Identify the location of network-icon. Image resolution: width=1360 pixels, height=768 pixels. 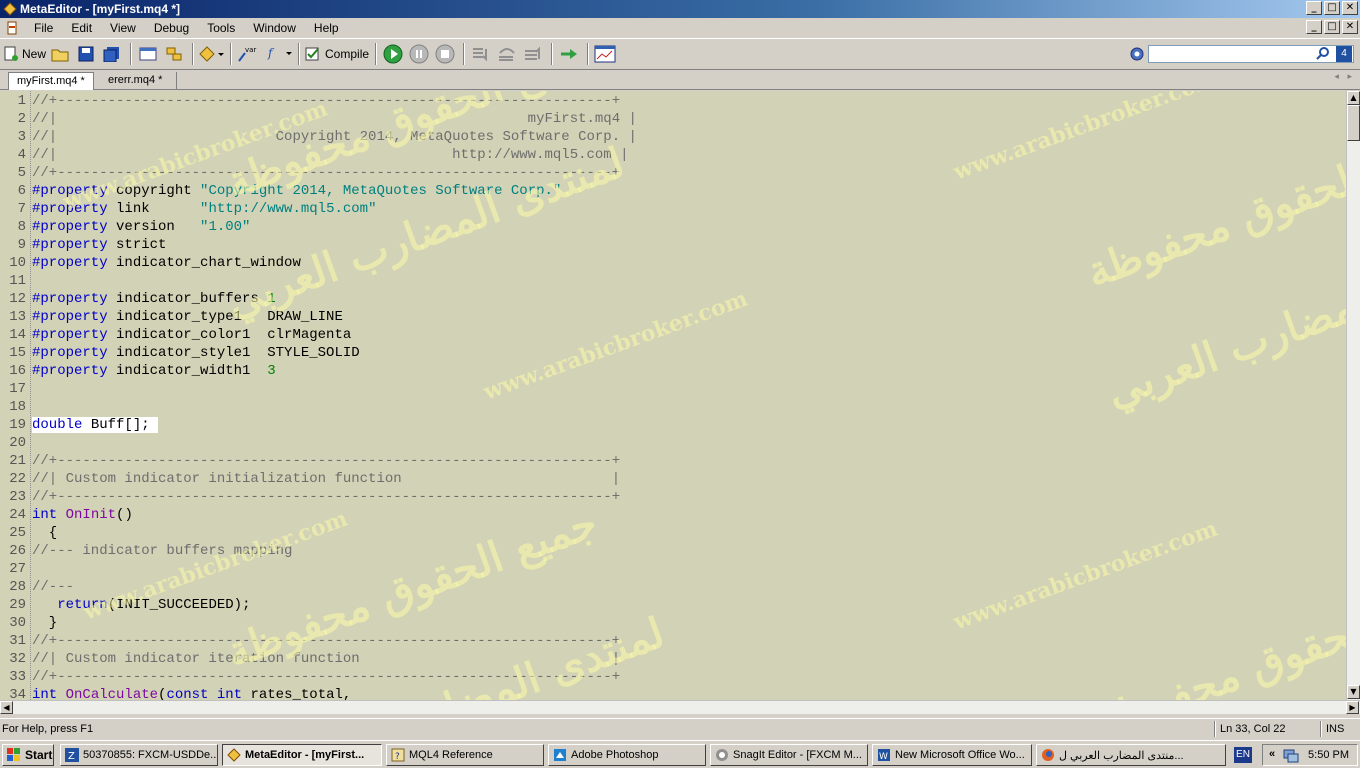
(1291, 755).